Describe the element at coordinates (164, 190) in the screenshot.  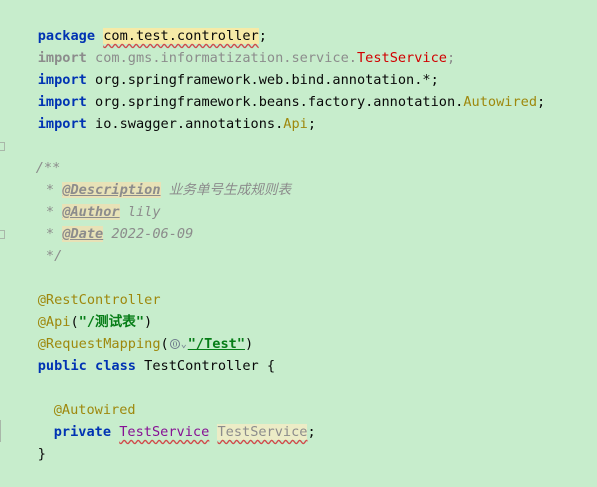
I see `doc-comment-description: * @Description 业务单号生成规则表` at that location.